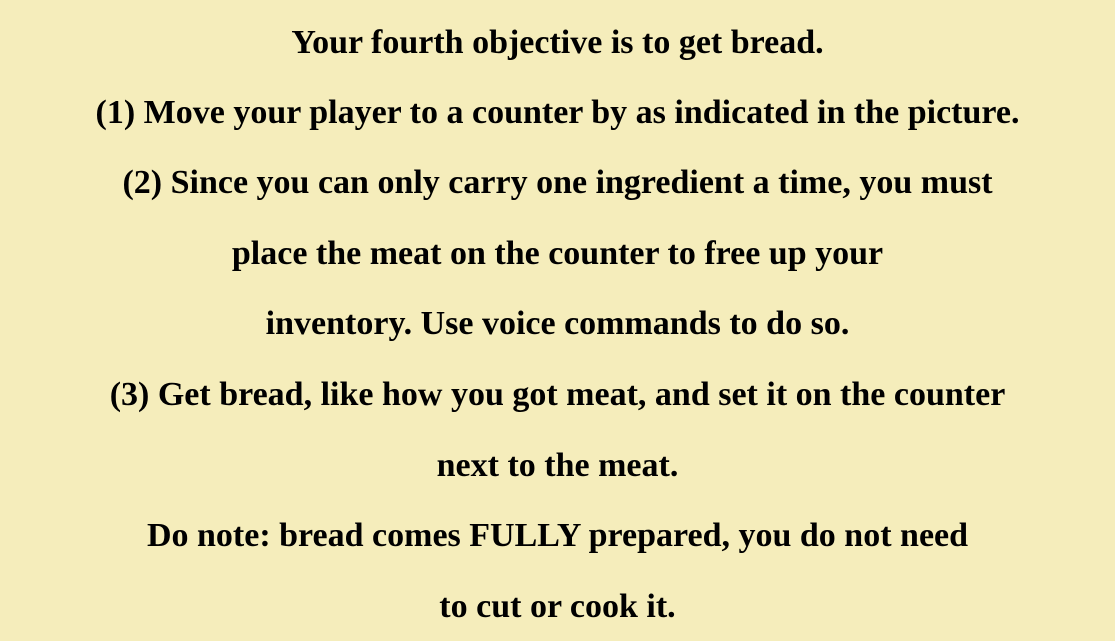 This screenshot has height=641, width=1115. What do you see at coordinates (557, 323) in the screenshot?
I see `step-2-text-line-3: inventory. Use voice commands to do so.` at bounding box center [557, 323].